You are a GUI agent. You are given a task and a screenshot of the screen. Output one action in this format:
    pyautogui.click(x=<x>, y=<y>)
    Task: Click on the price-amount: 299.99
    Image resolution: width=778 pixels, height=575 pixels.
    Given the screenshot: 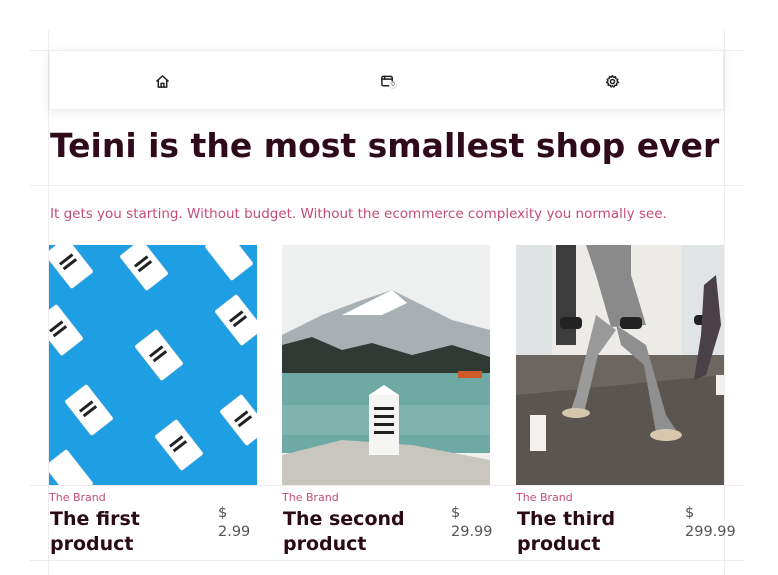 What is the action you would take?
    pyautogui.click(x=710, y=532)
    